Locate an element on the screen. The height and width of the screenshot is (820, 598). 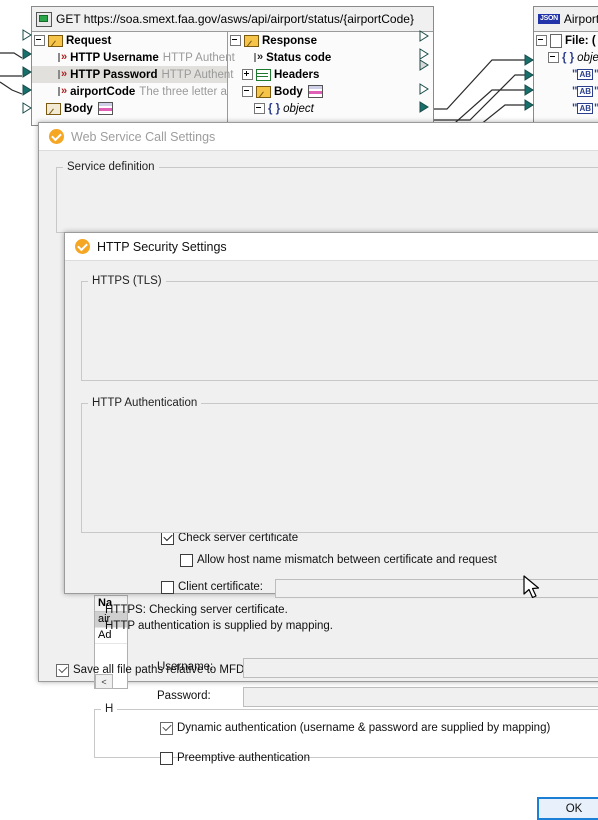
service-definition-group: Service definition is located at coordinates (327, 197).